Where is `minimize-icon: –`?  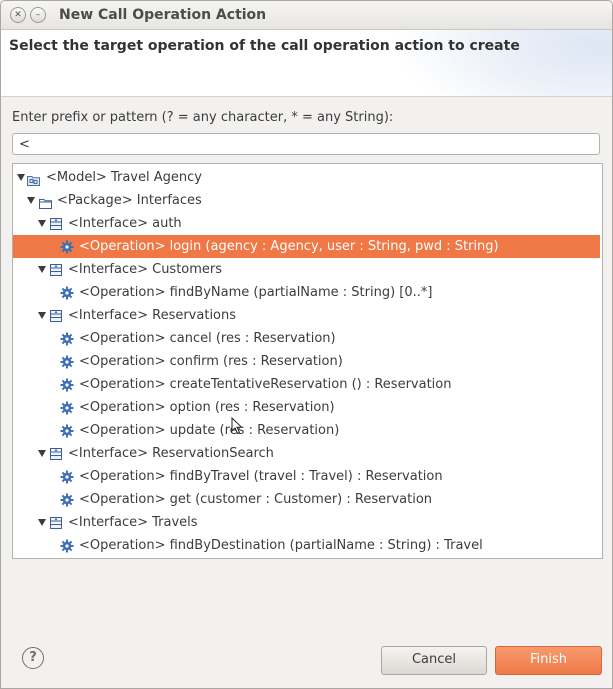
minimize-icon: – is located at coordinates (38, 15).